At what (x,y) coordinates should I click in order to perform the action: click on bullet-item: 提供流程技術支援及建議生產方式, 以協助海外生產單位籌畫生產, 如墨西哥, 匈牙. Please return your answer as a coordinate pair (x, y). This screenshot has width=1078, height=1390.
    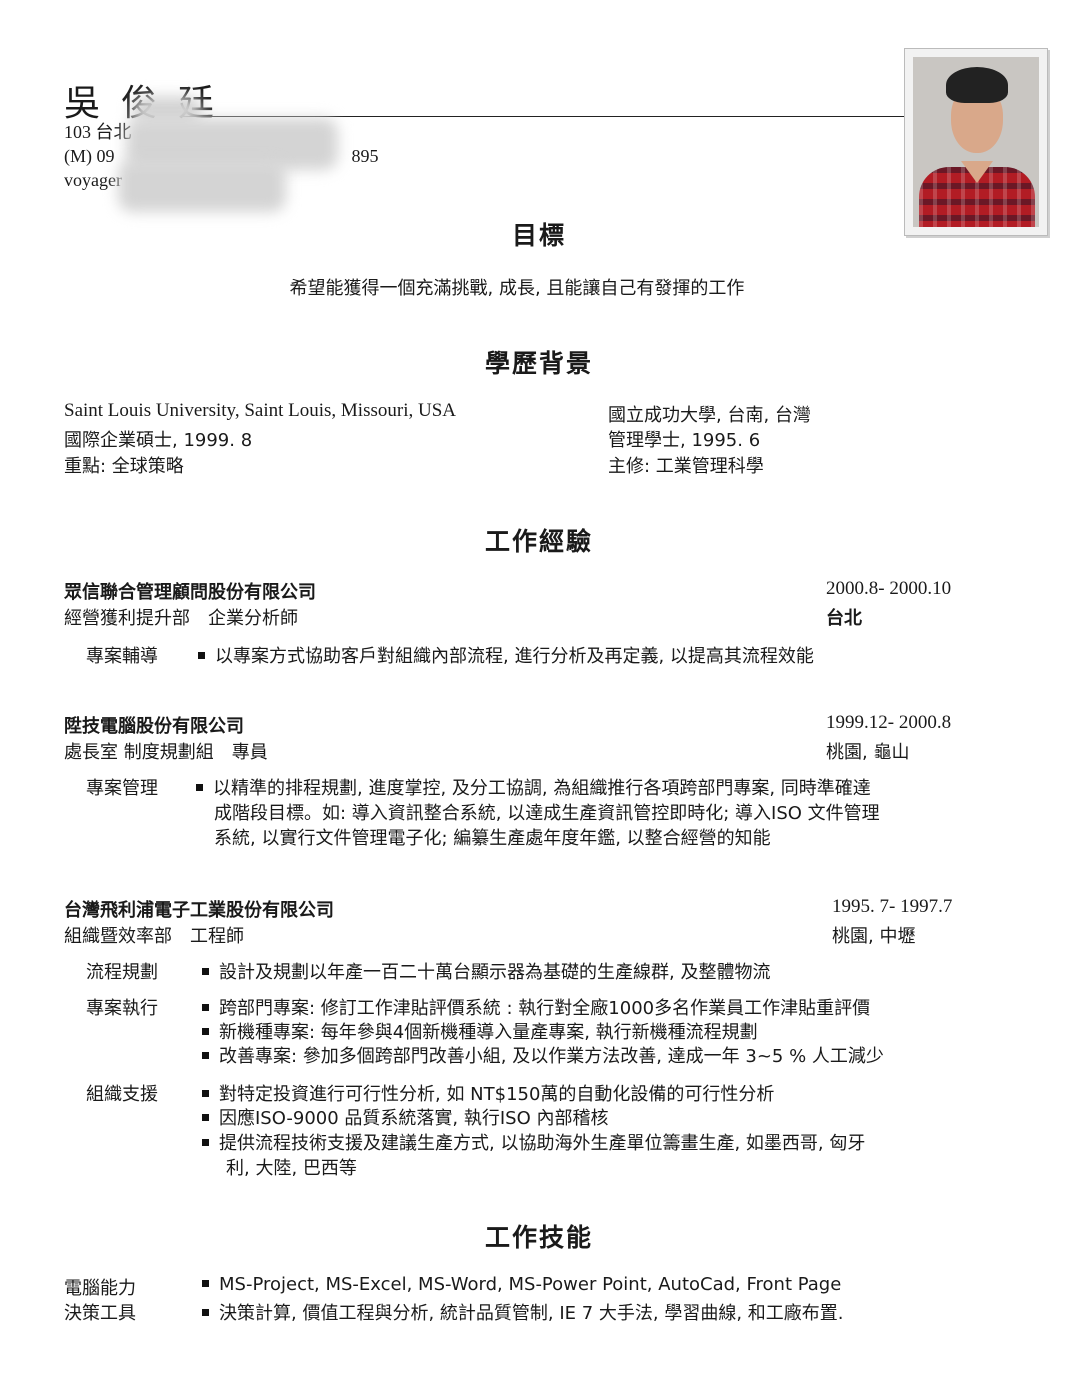
    Looking at the image, I should click on (533, 1142).